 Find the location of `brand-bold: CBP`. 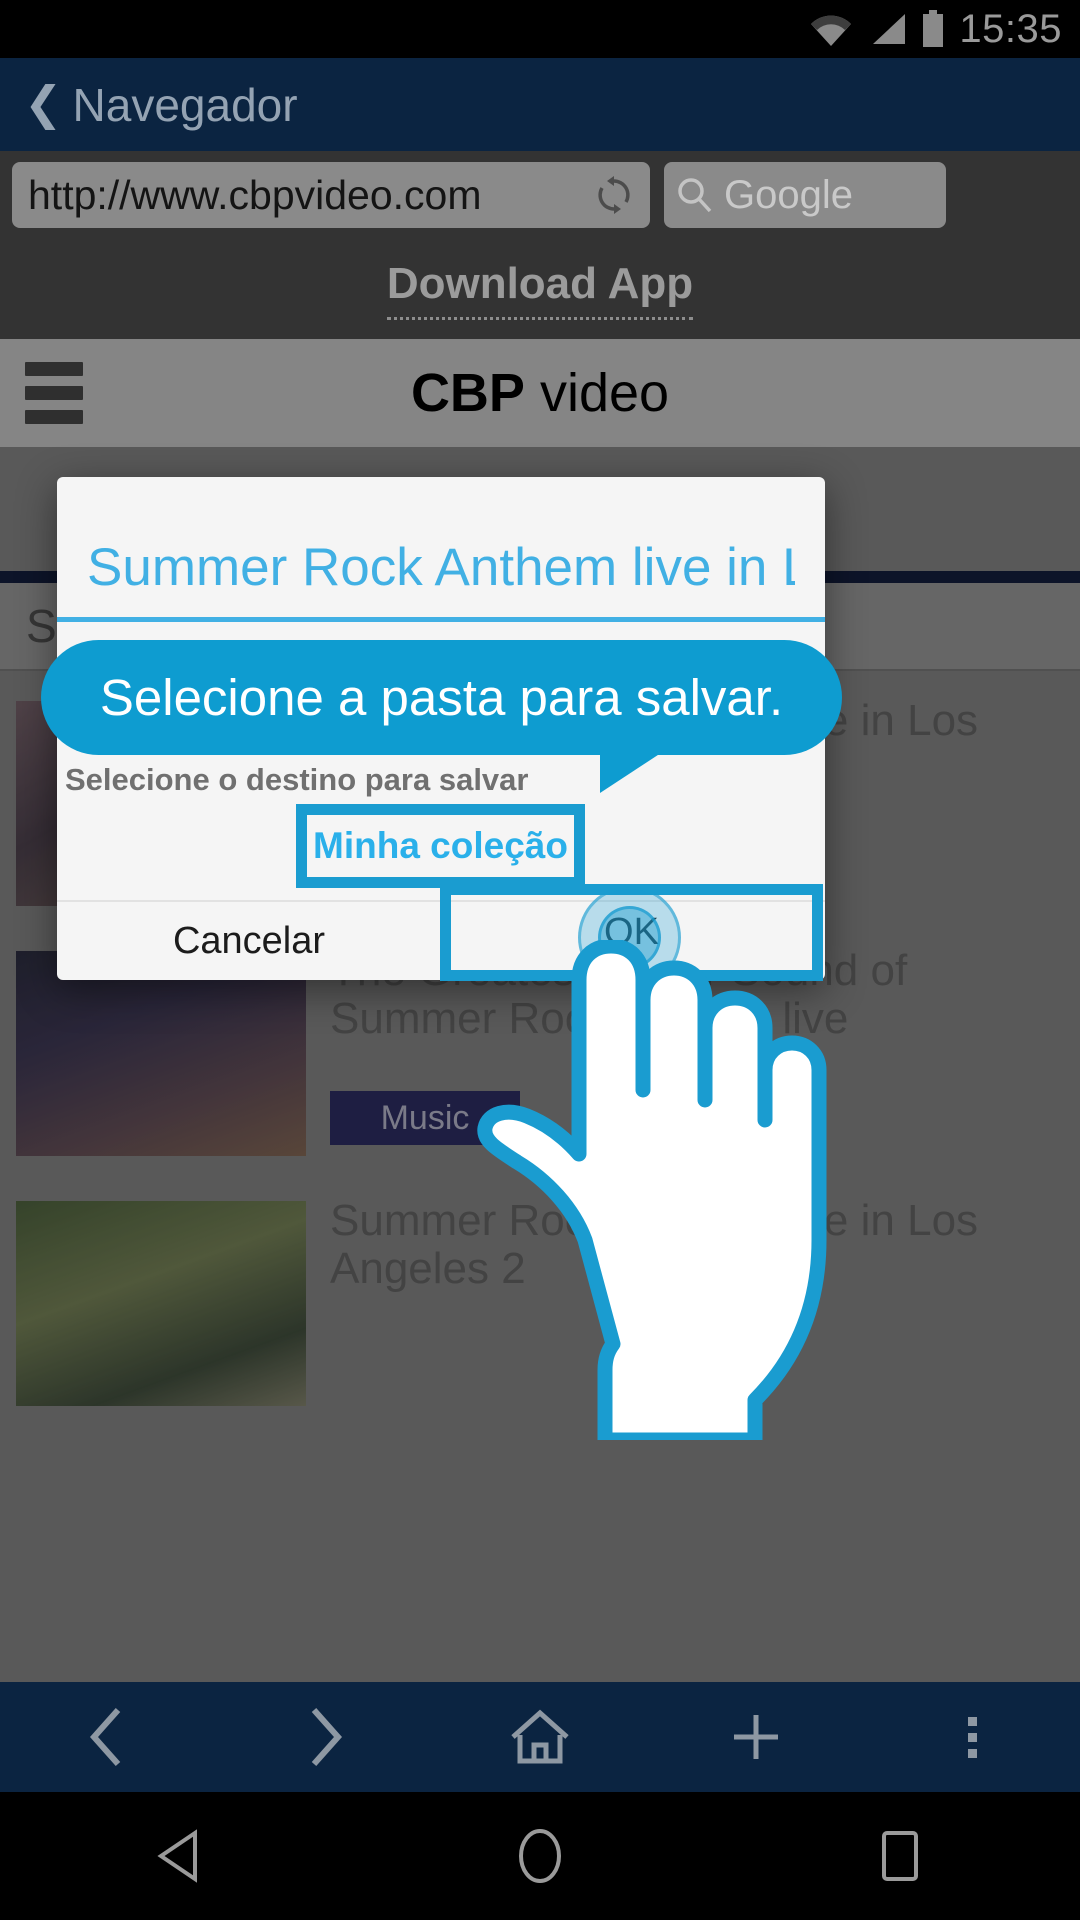

brand-bold: CBP is located at coordinates (467, 393).